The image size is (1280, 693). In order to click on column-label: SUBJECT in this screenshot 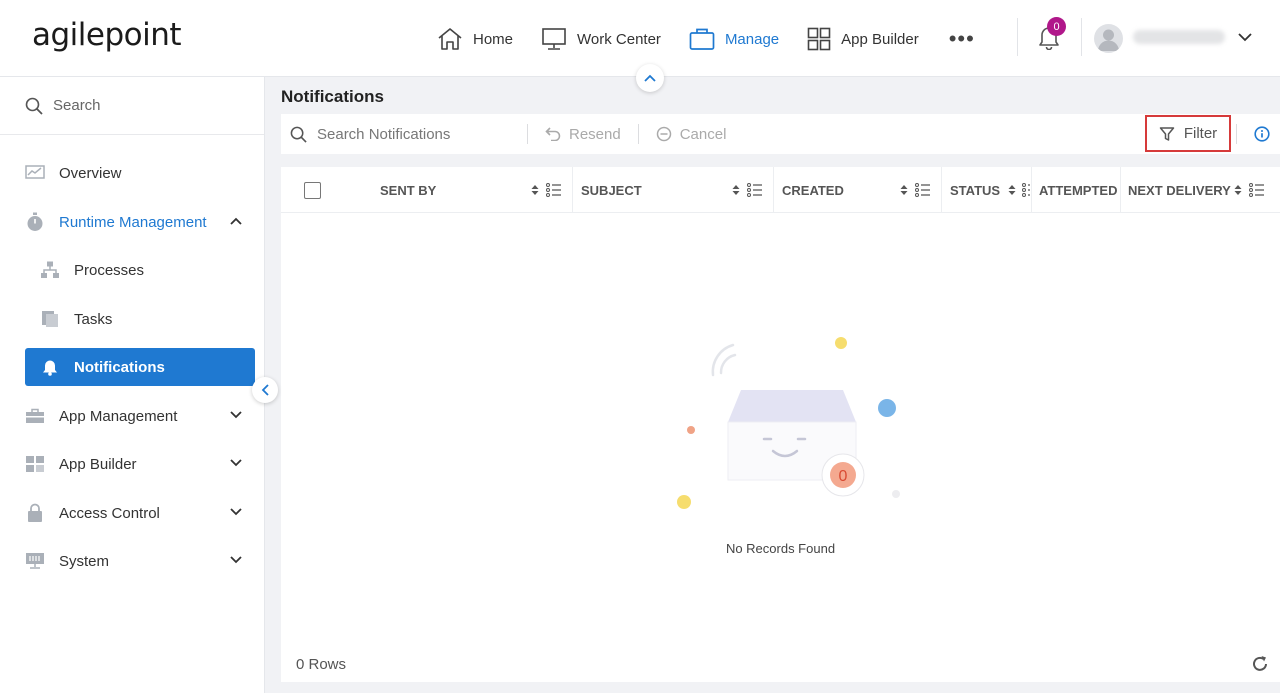, I will do `click(611, 190)`.